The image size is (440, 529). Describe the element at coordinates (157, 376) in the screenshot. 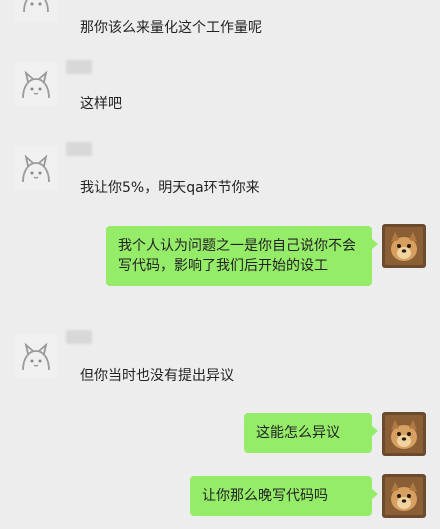

I see `message-text: 但你当时也没有提出异议` at that location.